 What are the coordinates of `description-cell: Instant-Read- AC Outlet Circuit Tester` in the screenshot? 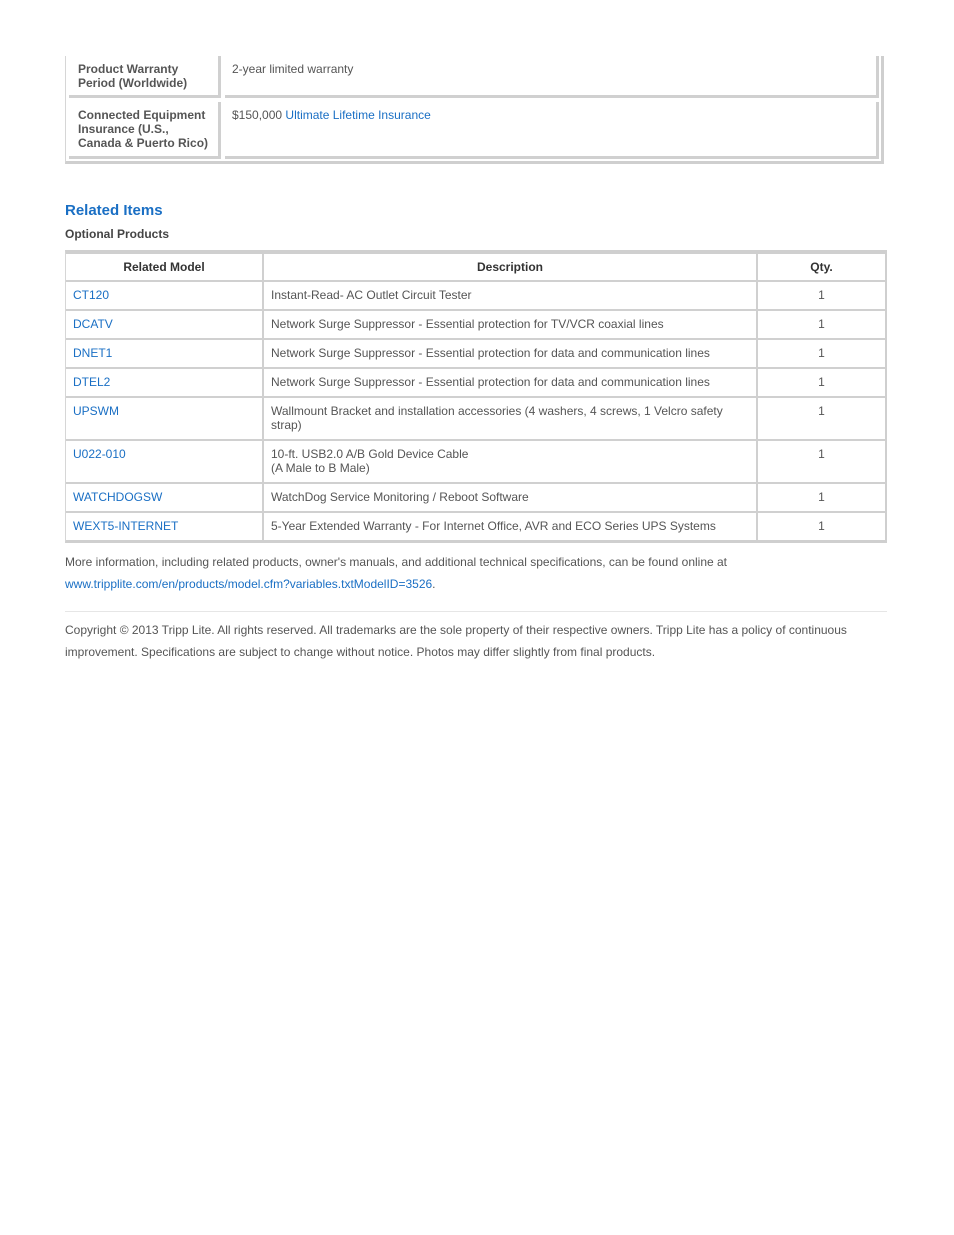 It's located at (511, 296).